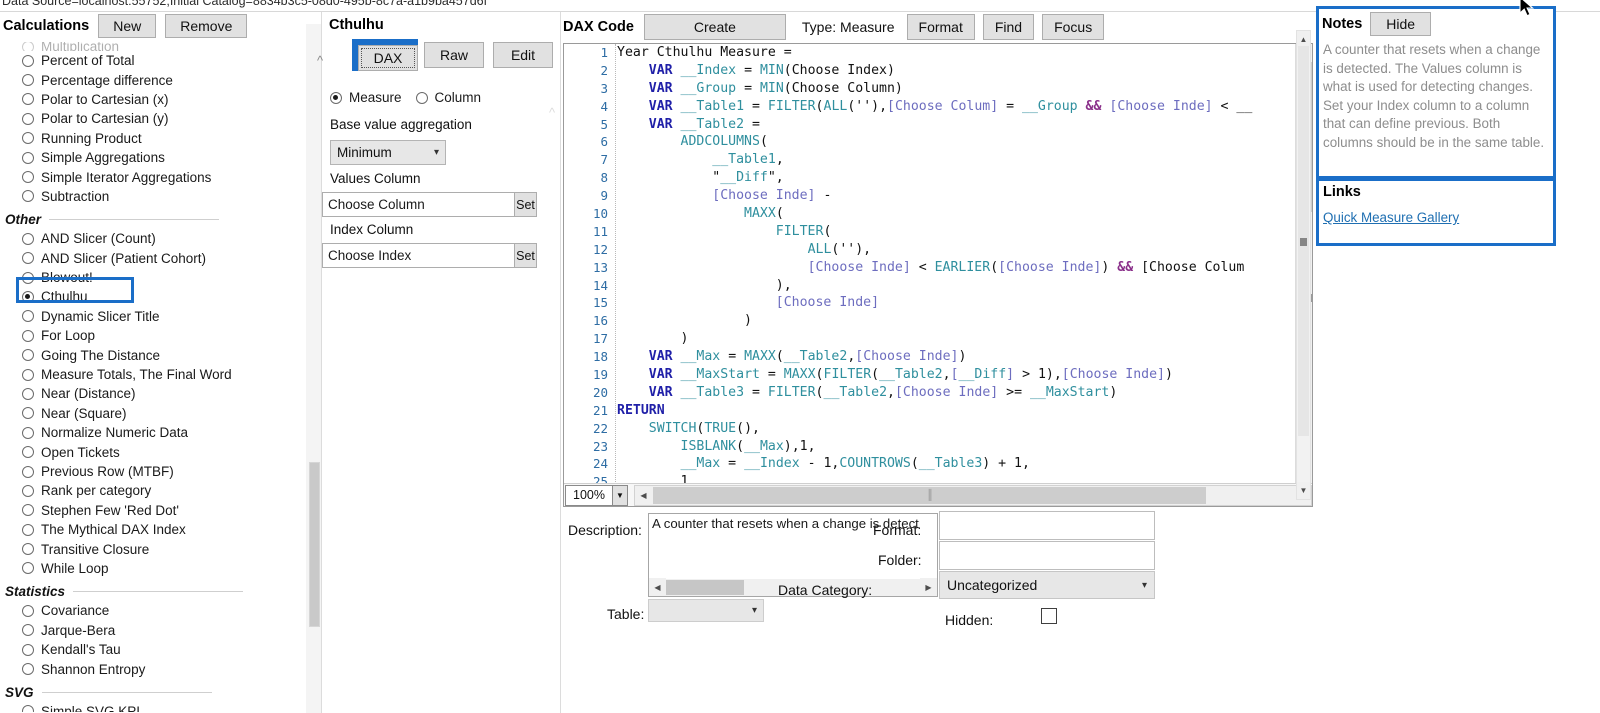 This screenshot has height=713, width=1600. Describe the element at coordinates (163, 138) in the screenshot. I see `list-item: Running Product` at that location.